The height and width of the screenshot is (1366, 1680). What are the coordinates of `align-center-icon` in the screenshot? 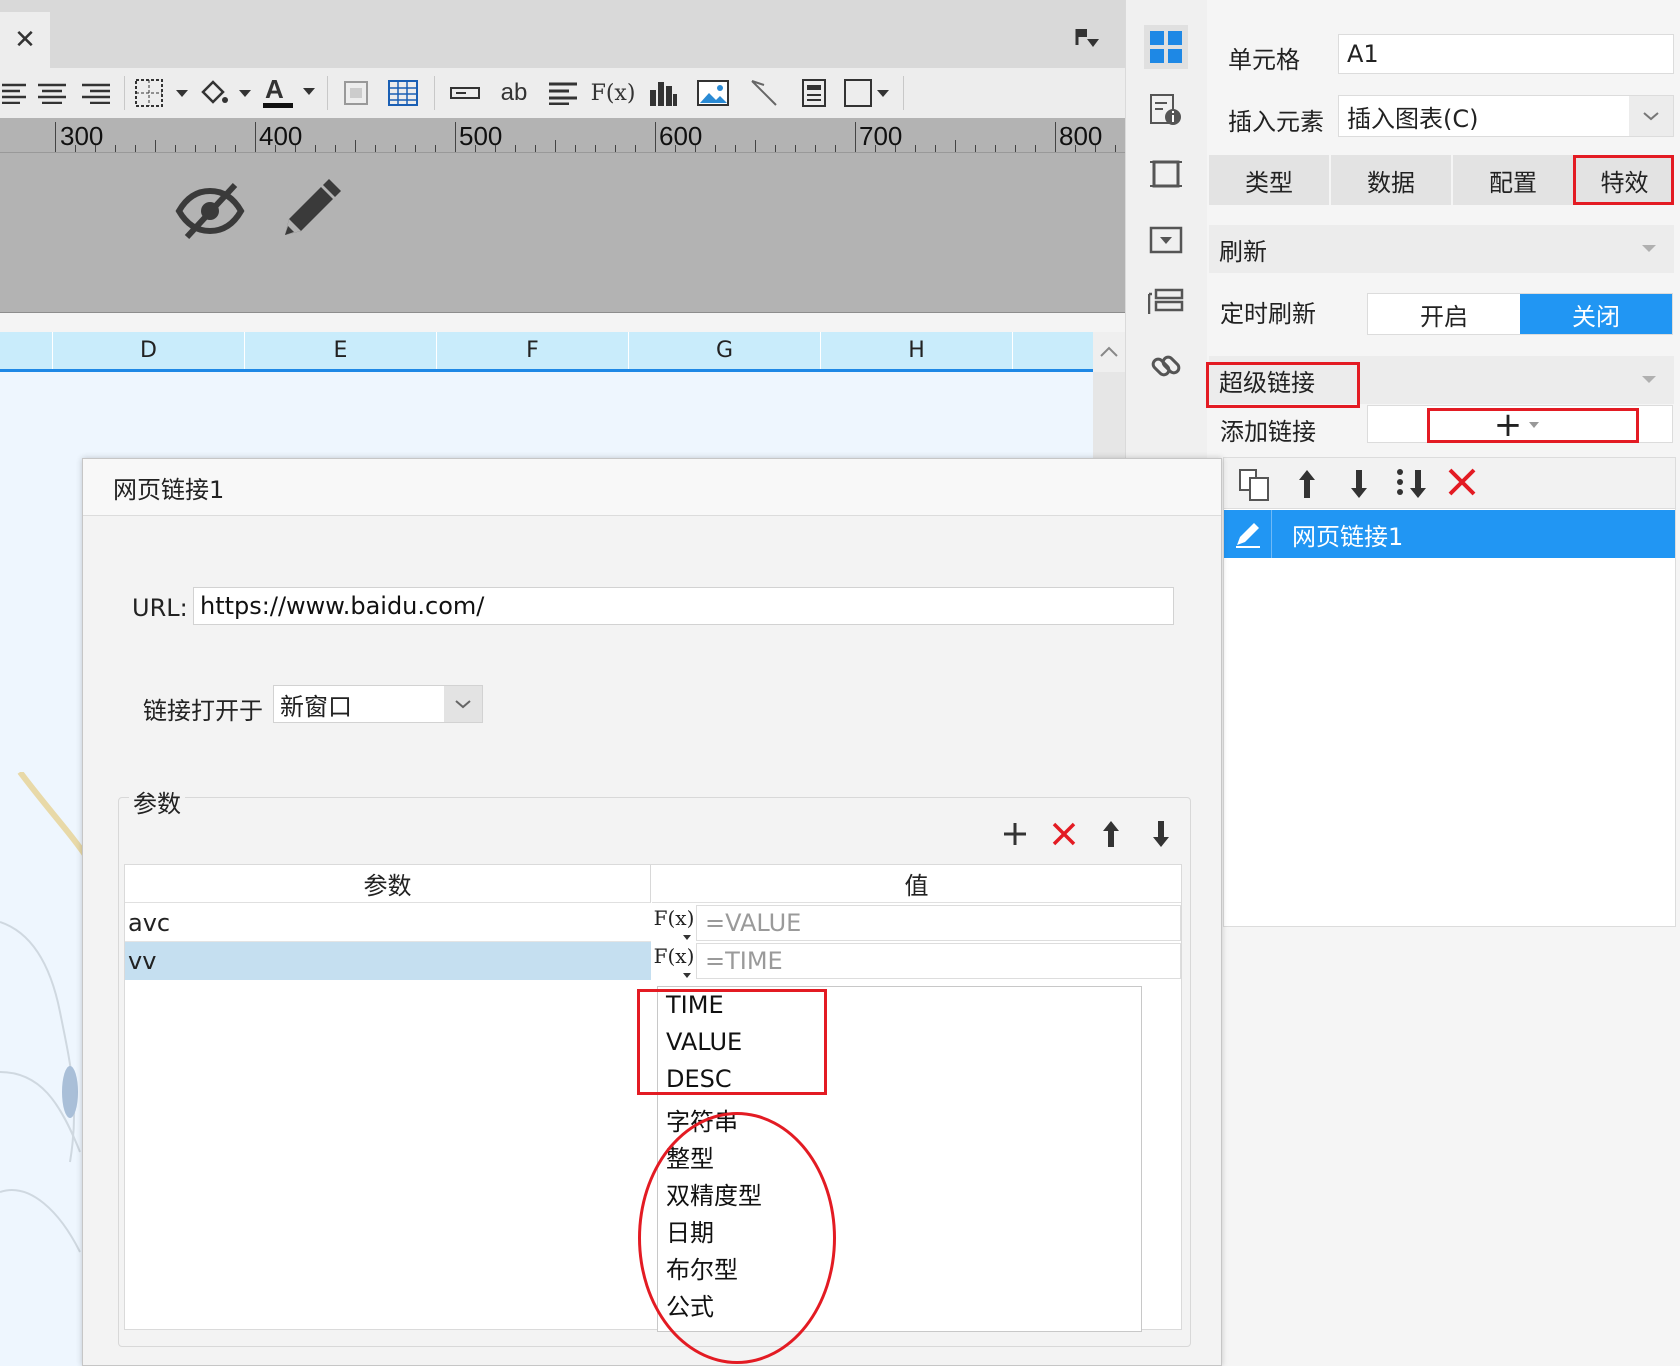 It's located at (52, 93).